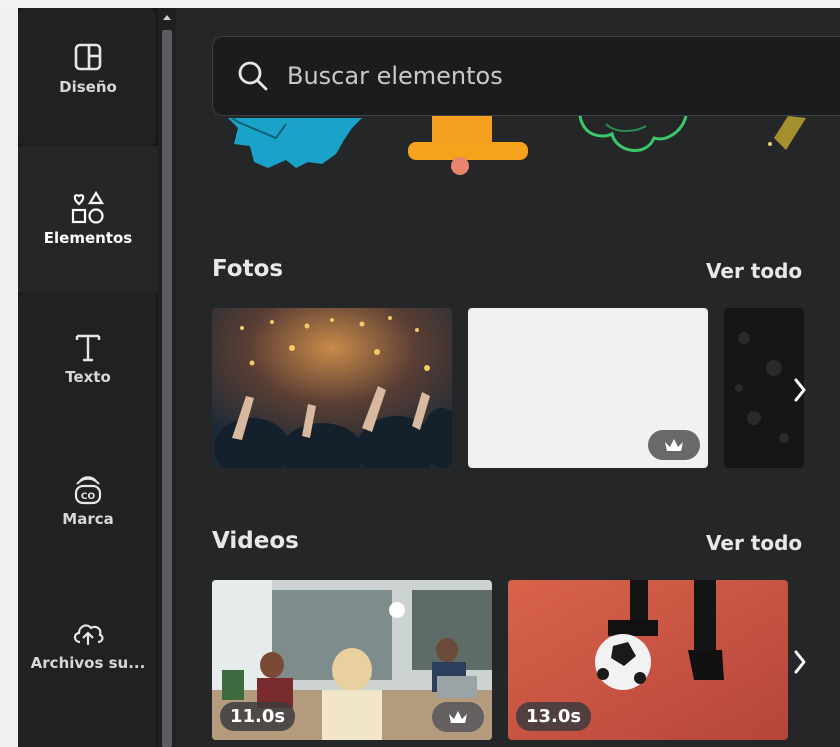 The height and width of the screenshot is (747, 840). I want to click on sidebar-item-text: Texto, so click(88, 358).